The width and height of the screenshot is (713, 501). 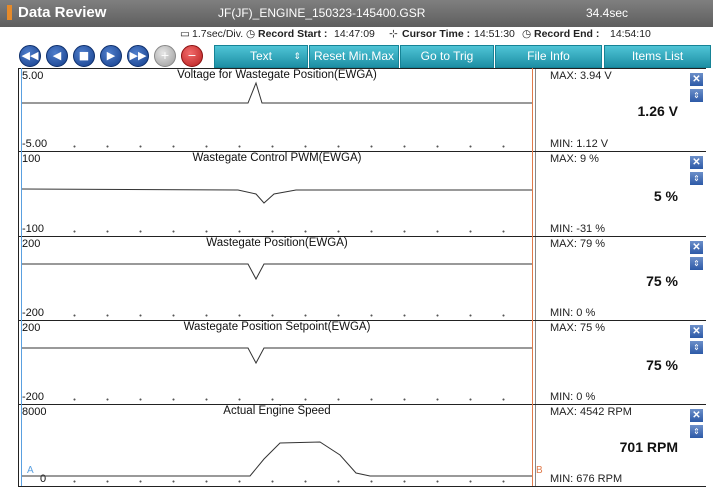 I want to click on current-value: 1.26 V, so click(x=657, y=111).